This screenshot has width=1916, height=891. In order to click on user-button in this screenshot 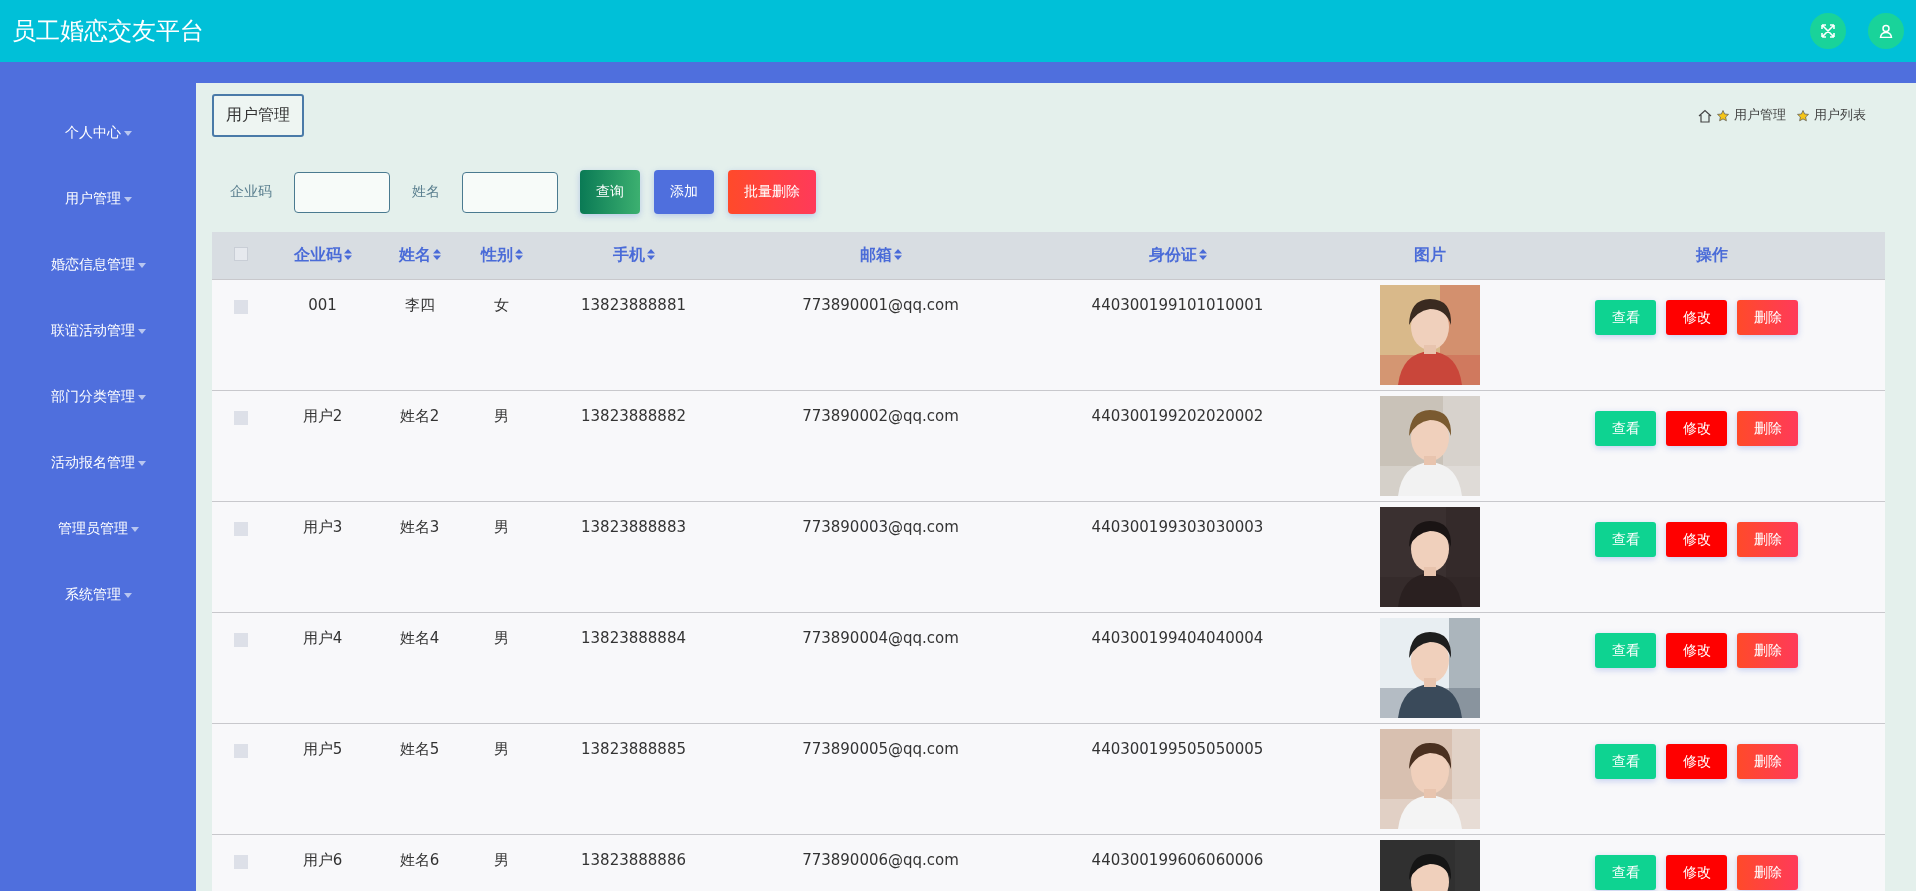, I will do `click(1886, 31)`.